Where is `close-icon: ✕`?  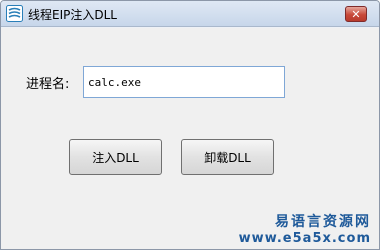 close-icon: ✕ is located at coordinates (356, 14).